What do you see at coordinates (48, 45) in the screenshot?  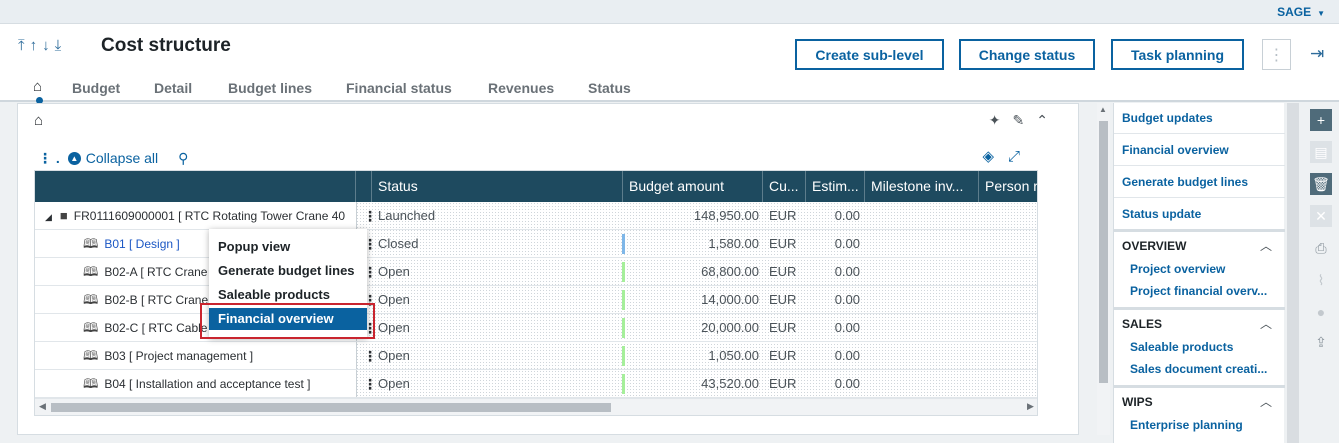 I see `next-record-icon: ↓` at bounding box center [48, 45].